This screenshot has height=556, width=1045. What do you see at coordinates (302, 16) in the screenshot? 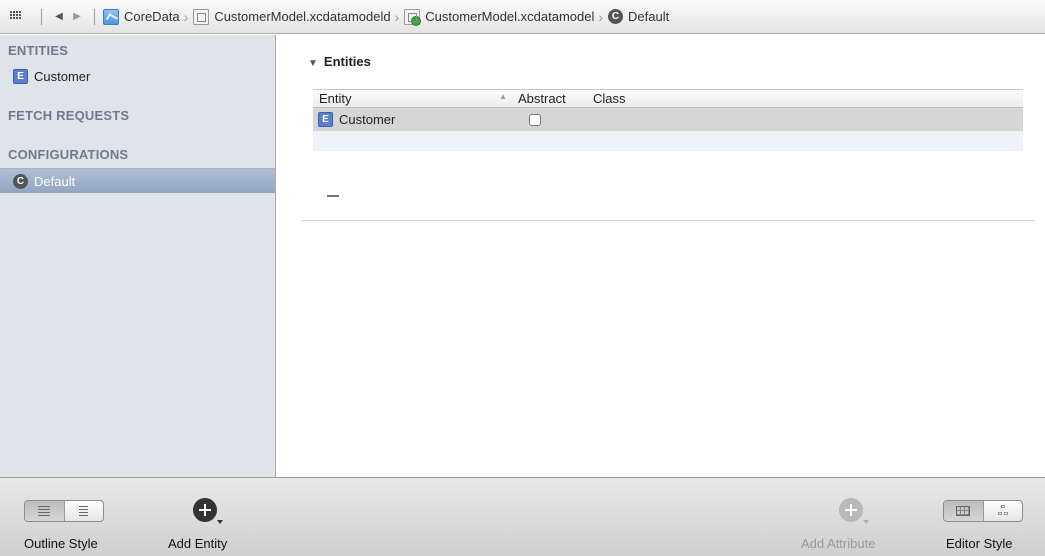
I see `breadcrumb-label: CustomerModel.xcdatamodeld` at bounding box center [302, 16].